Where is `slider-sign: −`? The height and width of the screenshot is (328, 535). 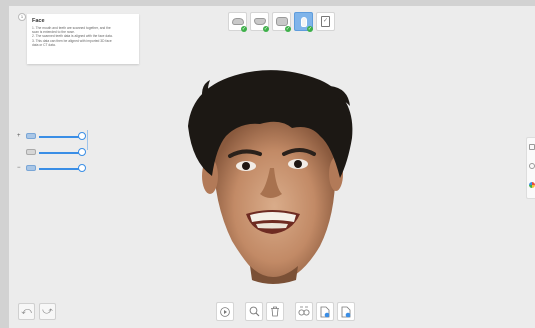
slider-sign: − is located at coordinates (19, 168).